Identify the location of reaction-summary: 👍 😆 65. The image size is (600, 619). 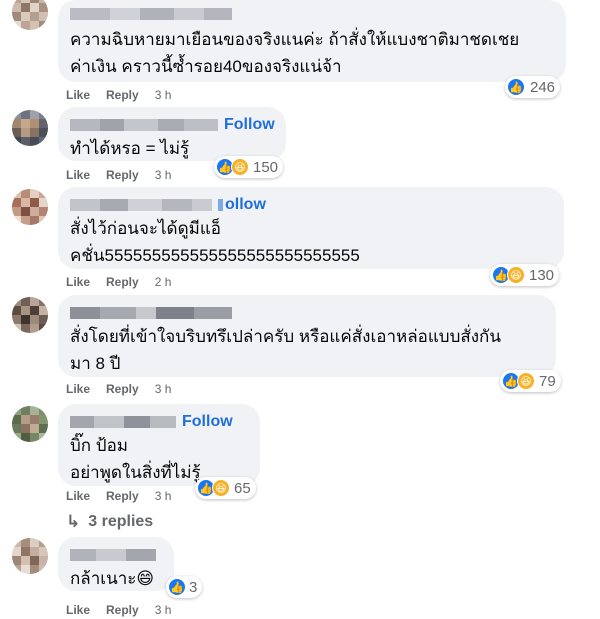
(225, 488).